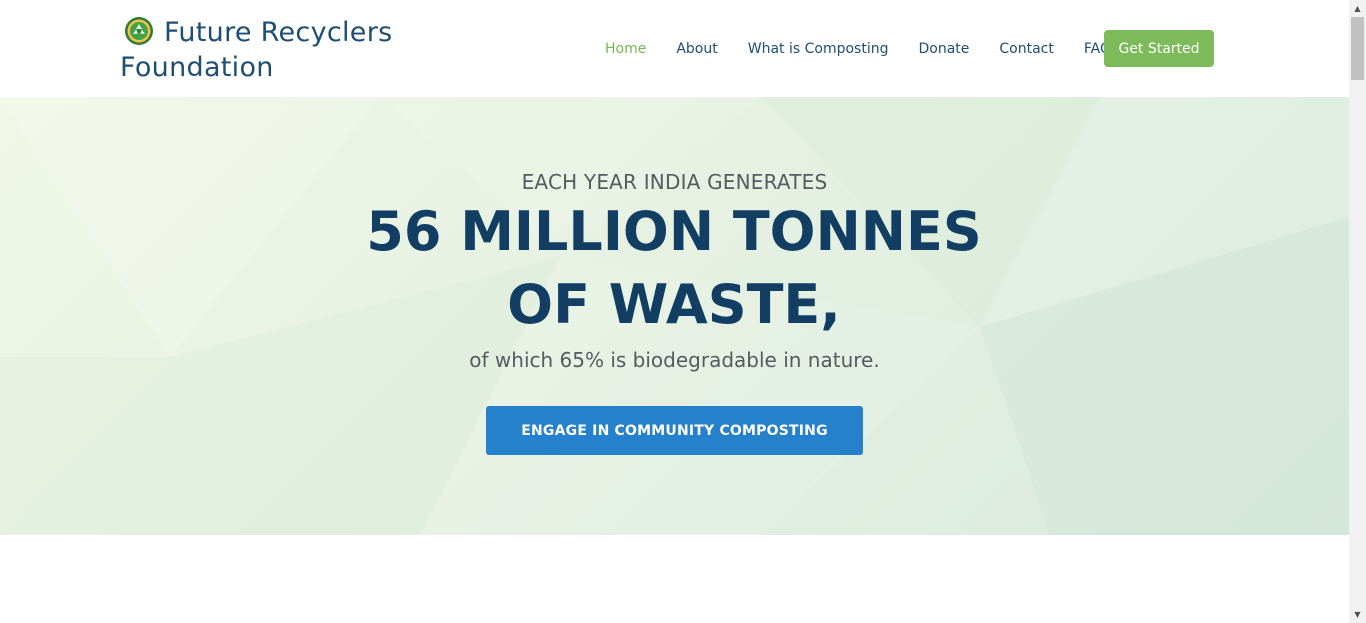  I want to click on hero-subtitle: of which 65% is biodegradable in nature., so click(674, 360).